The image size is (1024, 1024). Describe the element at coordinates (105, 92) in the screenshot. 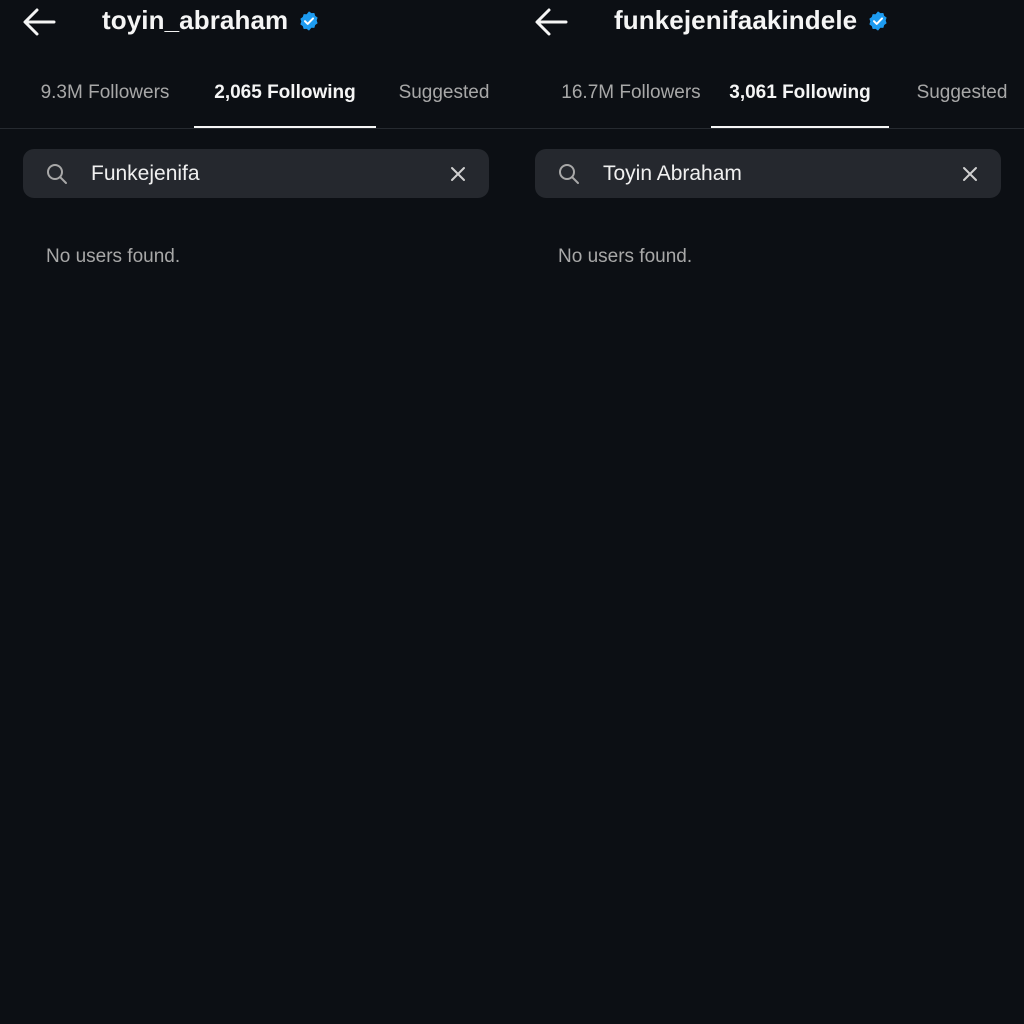

I see `tab-label: 9.3M Followers` at that location.